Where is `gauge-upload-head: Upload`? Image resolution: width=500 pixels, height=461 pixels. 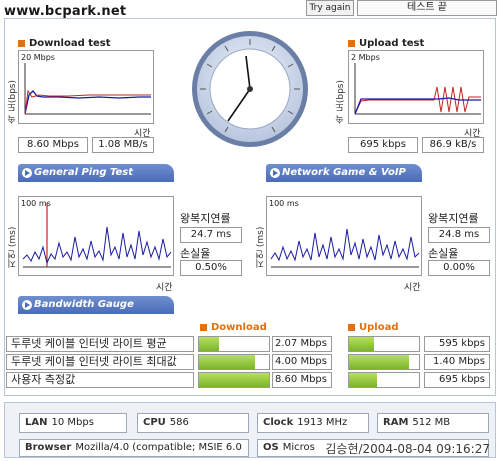 gauge-upload-head: Upload is located at coordinates (373, 327).